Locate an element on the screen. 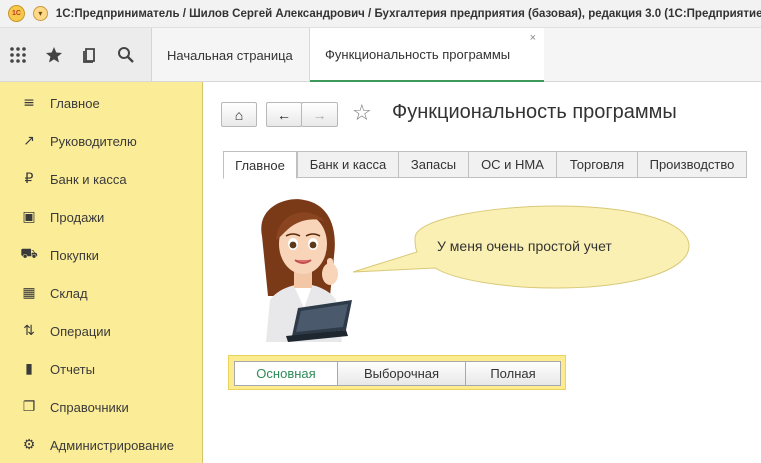 The width and height of the screenshot is (761, 463). sidebar-item-label: Отчеты is located at coordinates (72, 369).